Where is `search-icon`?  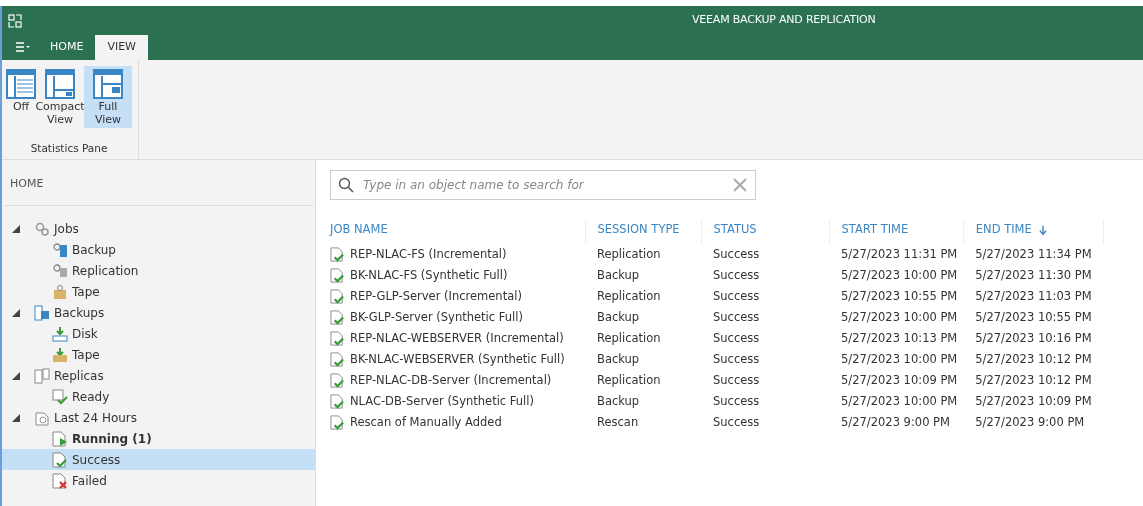
search-icon is located at coordinates (346, 185).